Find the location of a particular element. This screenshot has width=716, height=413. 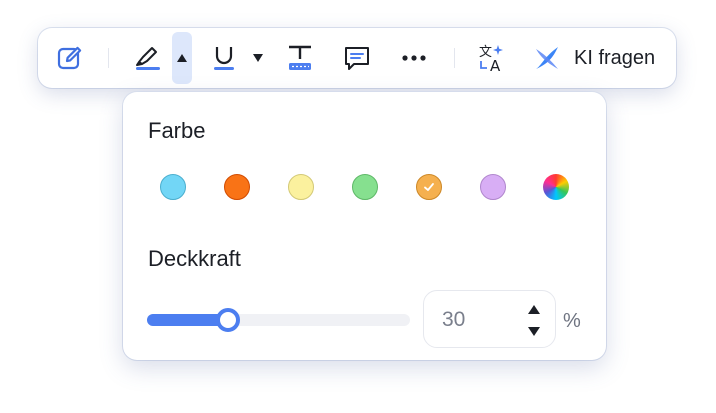

highlighter-icon is located at coordinates (148, 58).